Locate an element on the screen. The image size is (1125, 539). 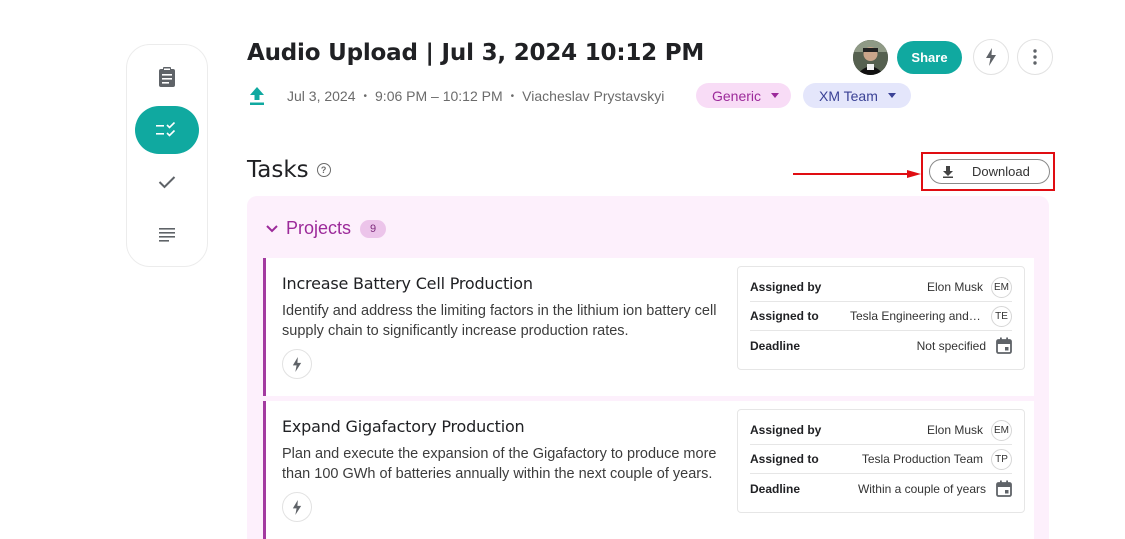
clipboard-icon is located at coordinates (167, 77).